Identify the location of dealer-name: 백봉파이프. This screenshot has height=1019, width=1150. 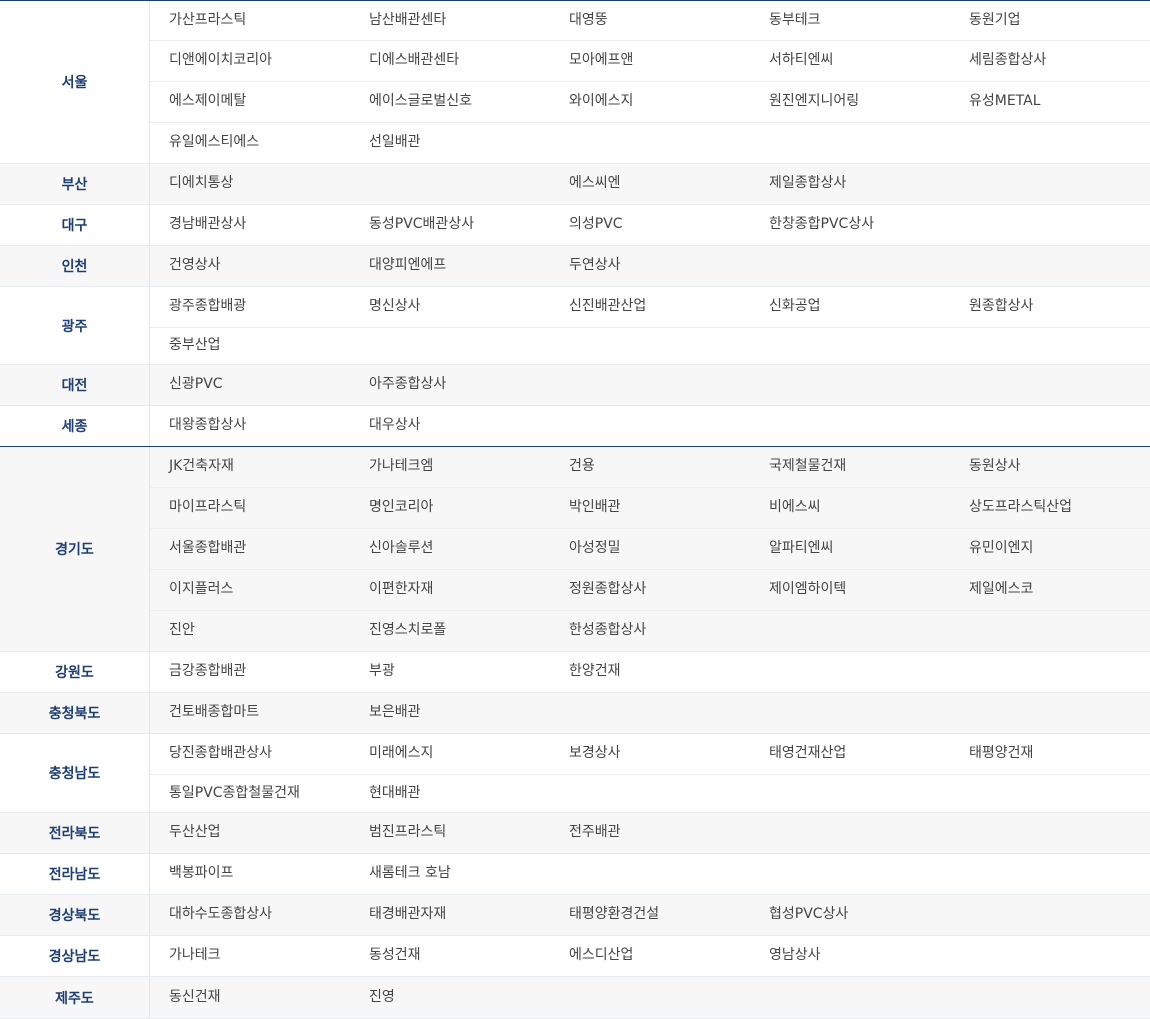
(250, 874).